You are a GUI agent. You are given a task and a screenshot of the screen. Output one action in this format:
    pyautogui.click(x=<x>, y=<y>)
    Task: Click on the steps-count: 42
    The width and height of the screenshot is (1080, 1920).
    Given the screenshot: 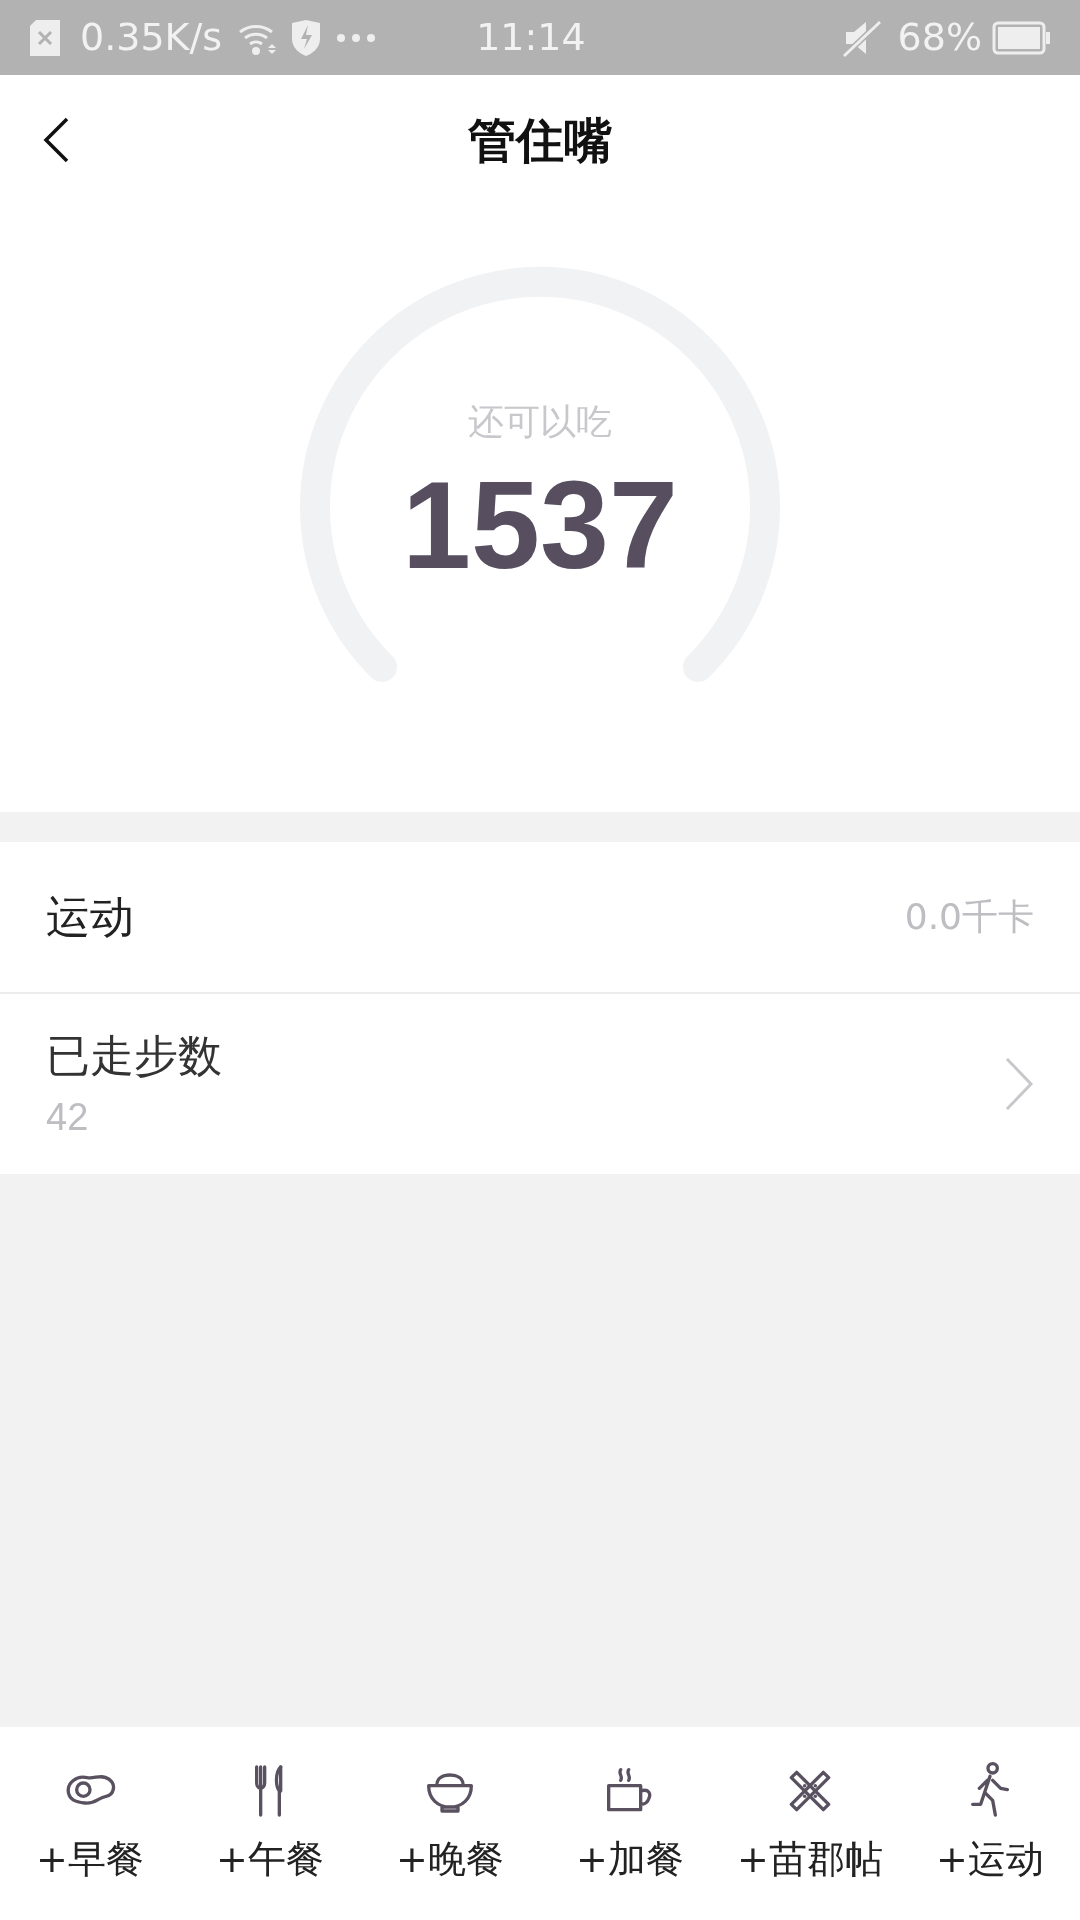 What is the action you would take?
    pyautogui.click(x=68, y=1117)
    